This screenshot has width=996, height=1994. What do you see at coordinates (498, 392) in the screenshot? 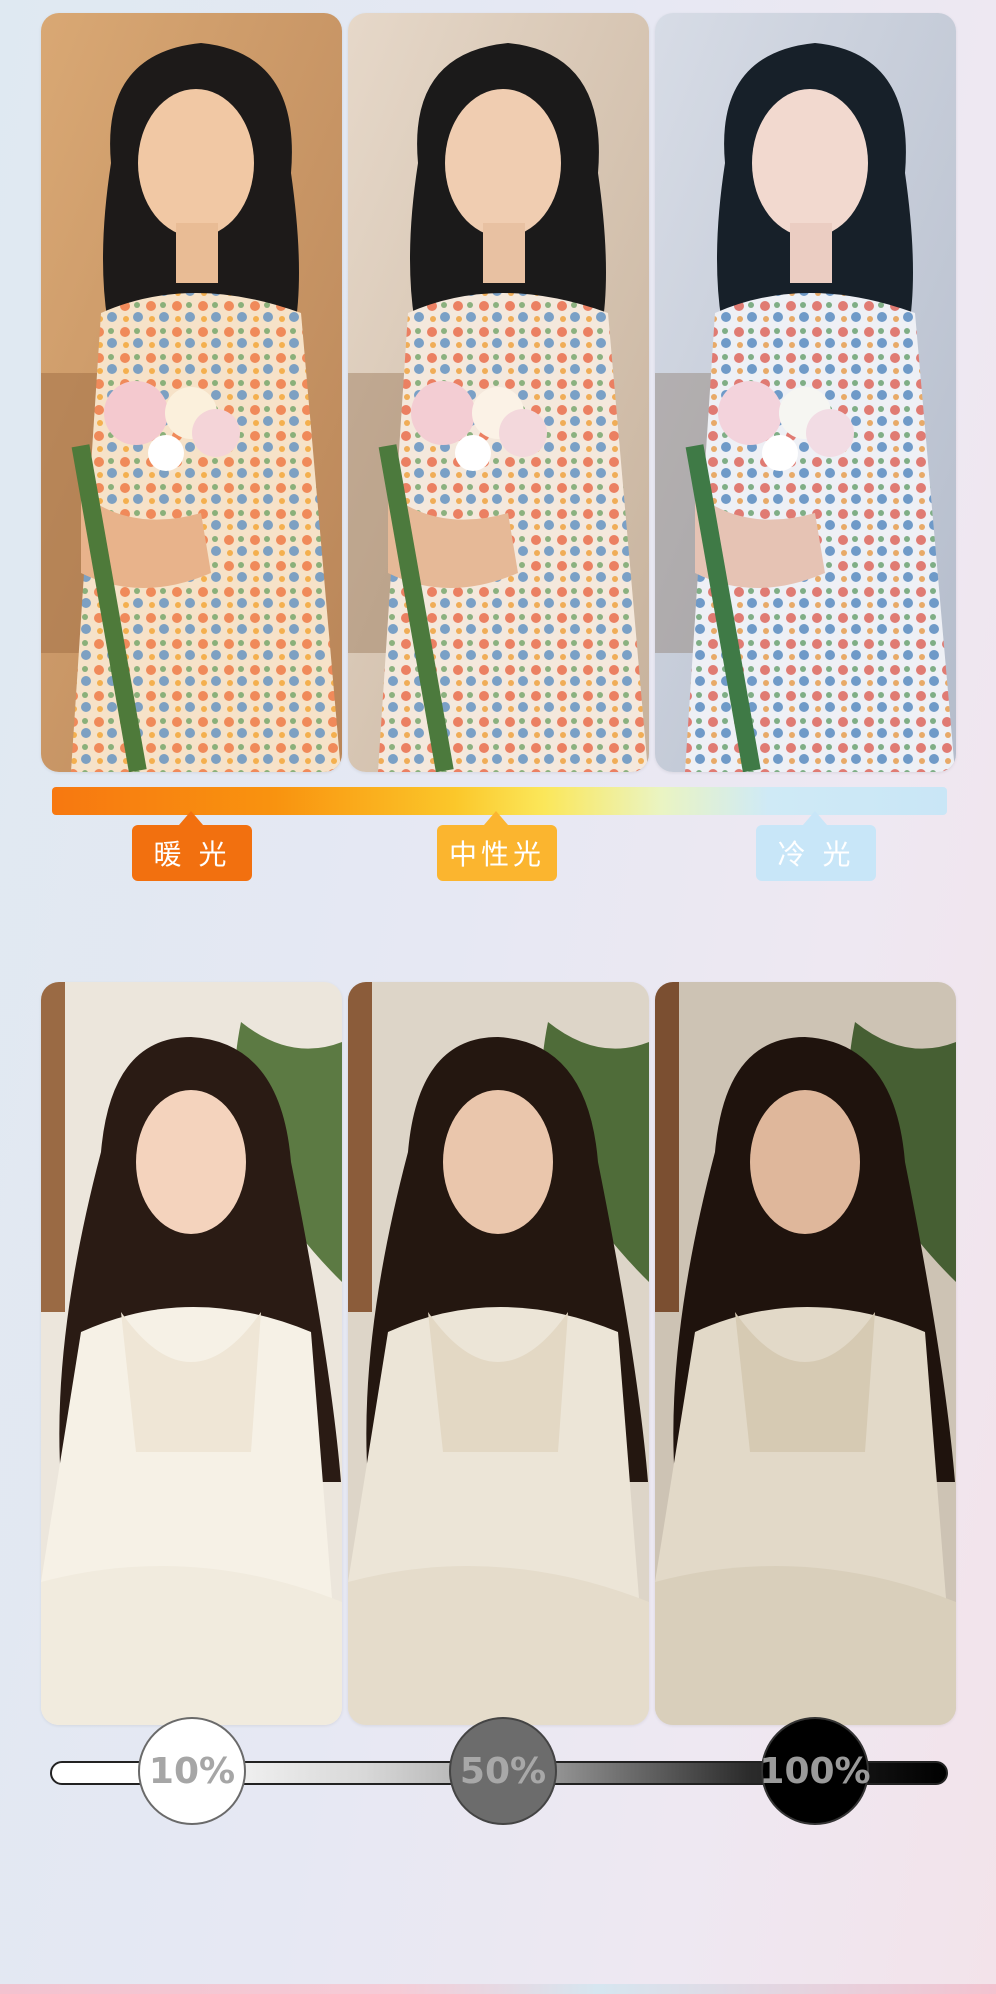
I see `neutral-light-photo` at bounding box center [498, 392].